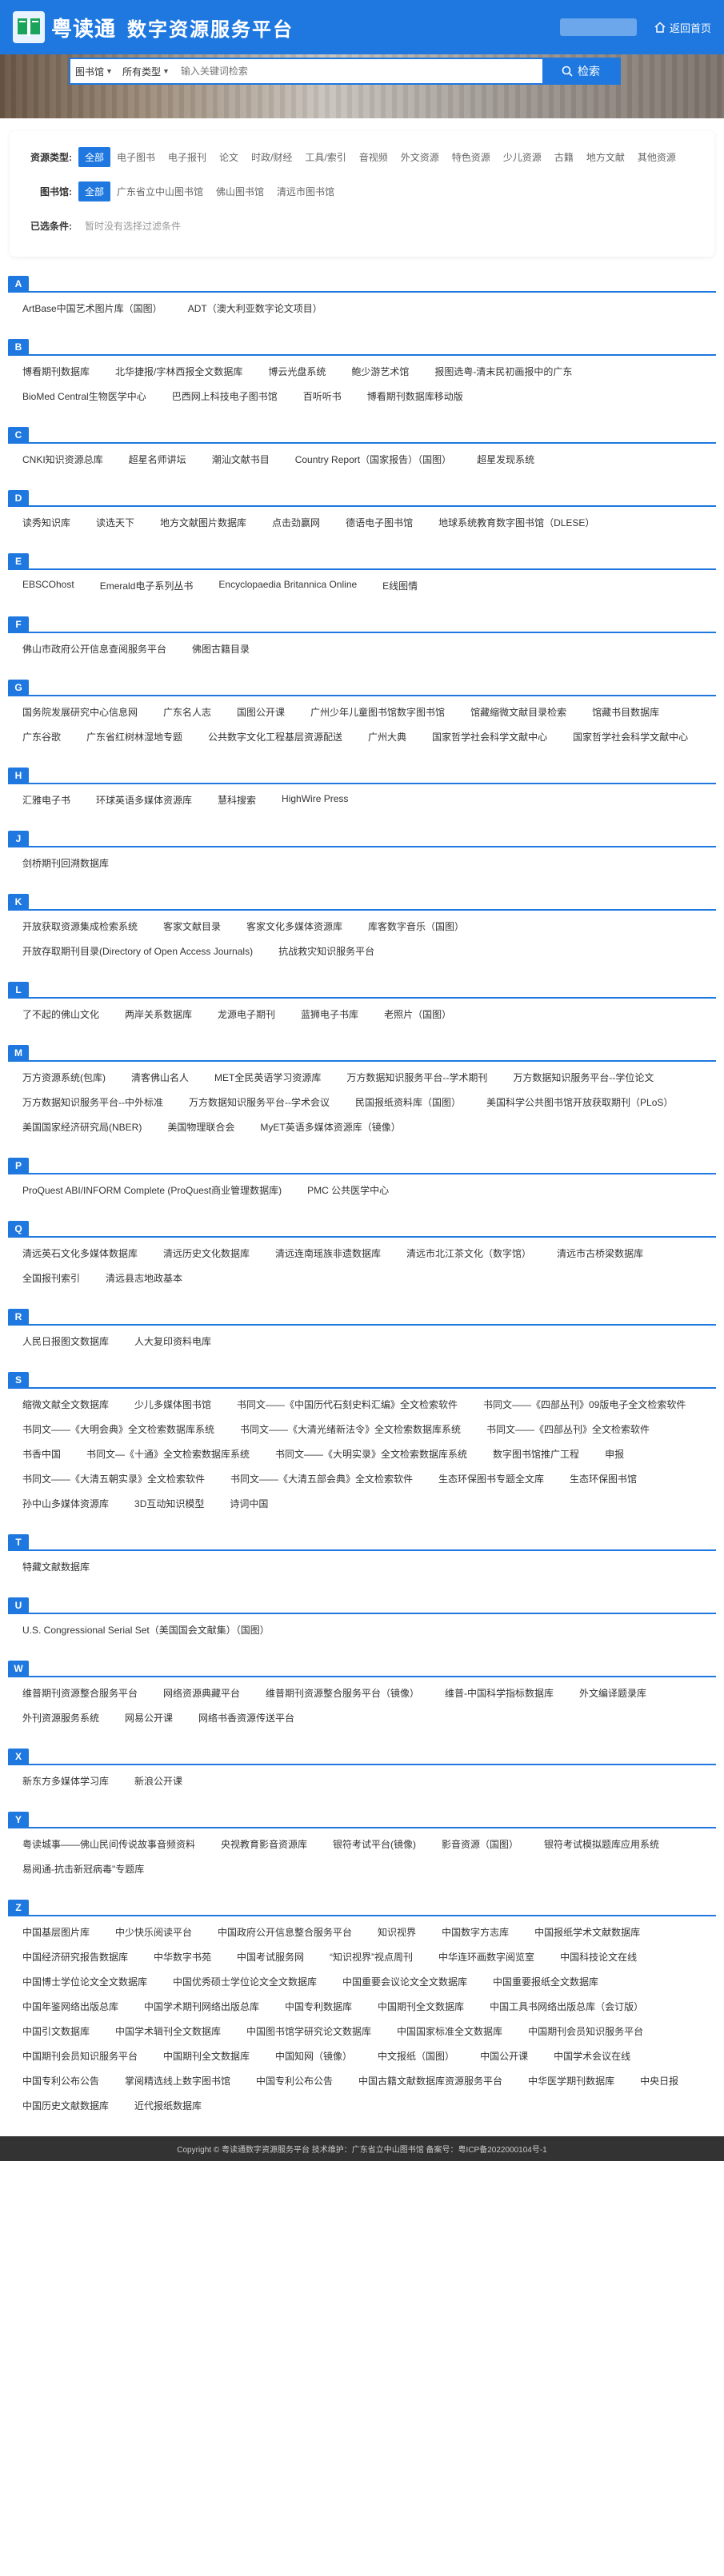 The image size is (724, 2576). Describe the element at coordinates (294, 2081) in the screenshot. I see `resource-link: 中国专利公布公告` at that location.